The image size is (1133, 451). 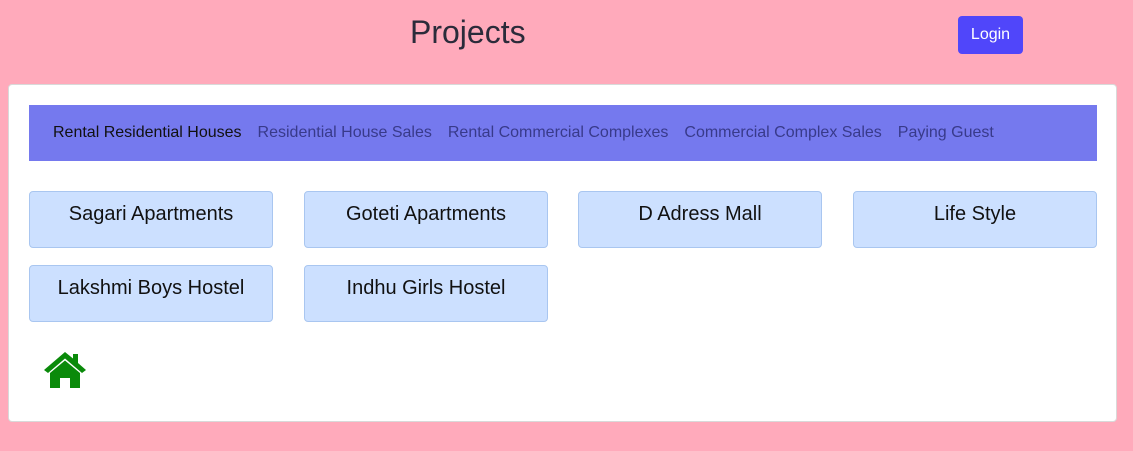 What do you see at coordinates (558, 133) in the screenshot?
I see `tab-rental-commercial-complexes: Rental Commercial Complexes` at bounding box center [558, 133].